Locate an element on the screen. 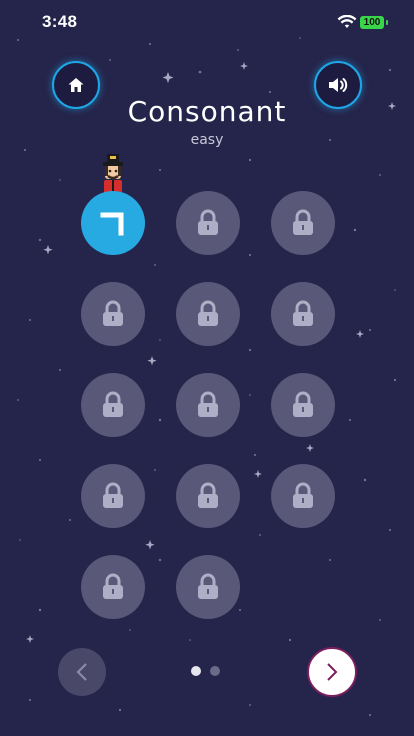 This screenshot has width=414, height=736. status-time: 3:48 is located at coordinates (60, 21).